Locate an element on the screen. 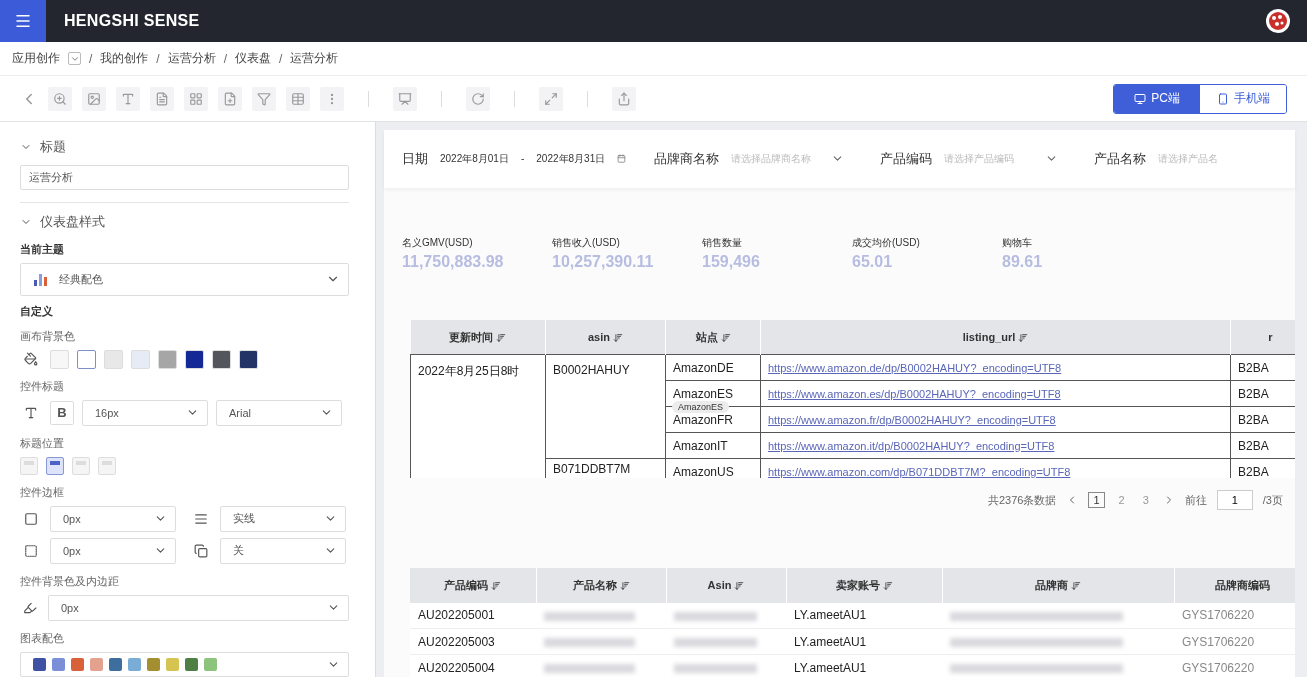 This screenshot has width=1307, height=677. filter-icon is located at coordinates (264, 98).